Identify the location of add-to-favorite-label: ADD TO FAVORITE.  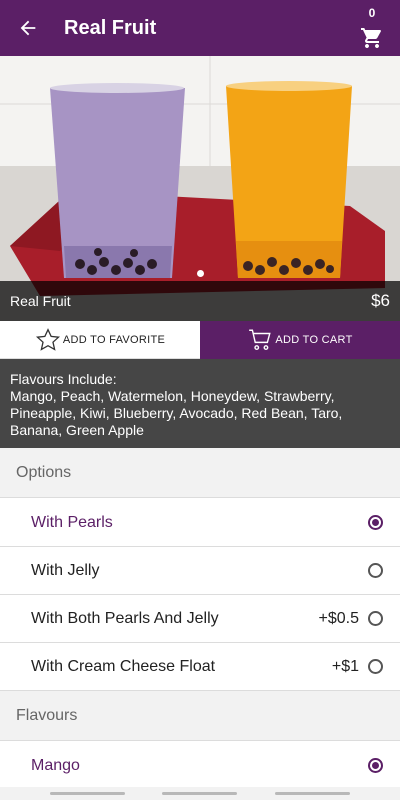
(114, 339).